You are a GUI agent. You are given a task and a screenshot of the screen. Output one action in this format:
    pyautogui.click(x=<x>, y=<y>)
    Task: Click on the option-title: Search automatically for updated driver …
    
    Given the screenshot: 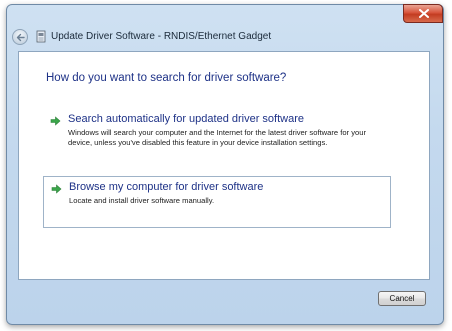 What is the action you would take?
    pyautogui.click(x=186, y=119)
    